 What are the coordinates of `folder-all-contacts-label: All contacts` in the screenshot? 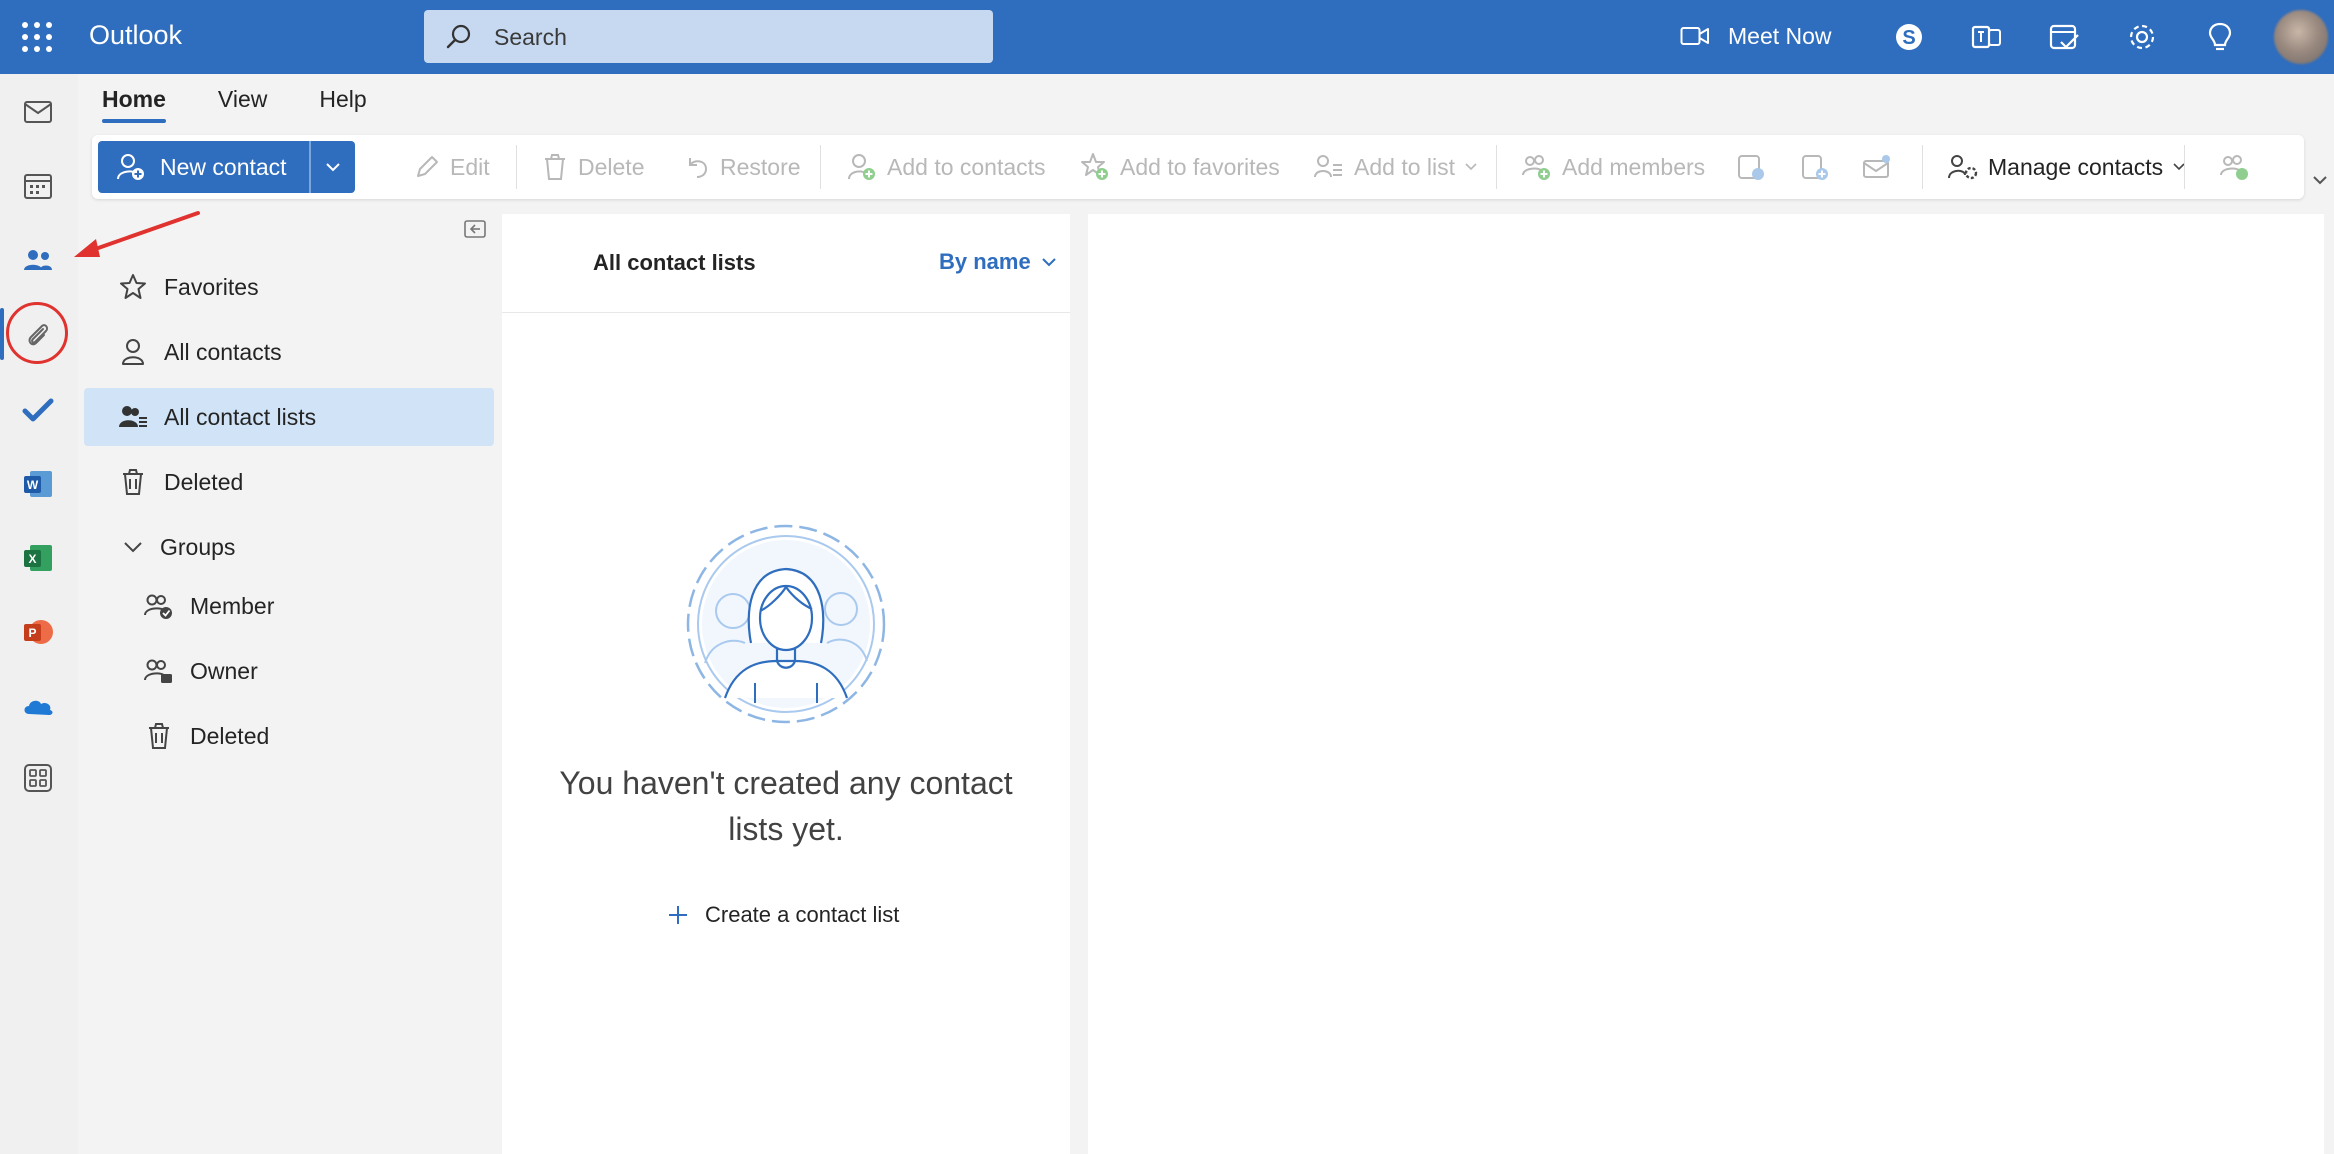 It's located at (223, 351).